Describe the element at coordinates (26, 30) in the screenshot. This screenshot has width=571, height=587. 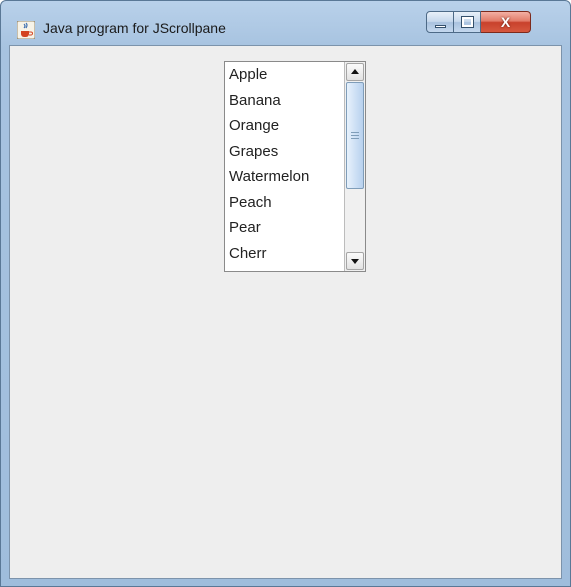
I see `java-cup-icon` at that location.